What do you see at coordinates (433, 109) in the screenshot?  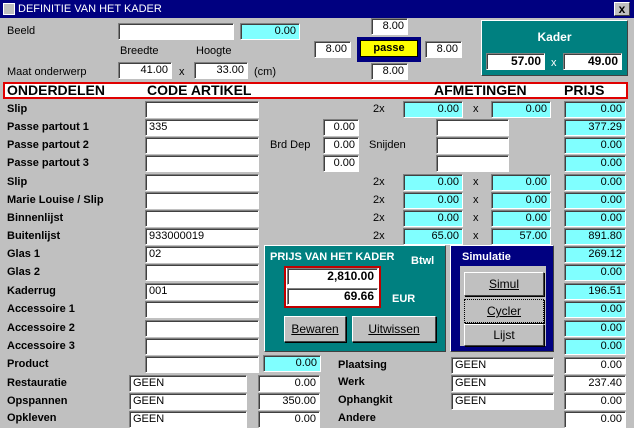 I see `width-slip: 0.00` at bounding box center [433, 109].